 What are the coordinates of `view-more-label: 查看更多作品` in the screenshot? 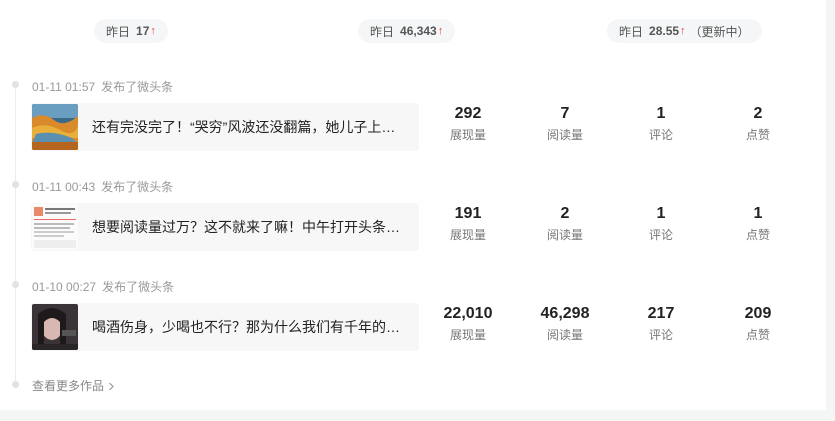 It's located at (68, 386).